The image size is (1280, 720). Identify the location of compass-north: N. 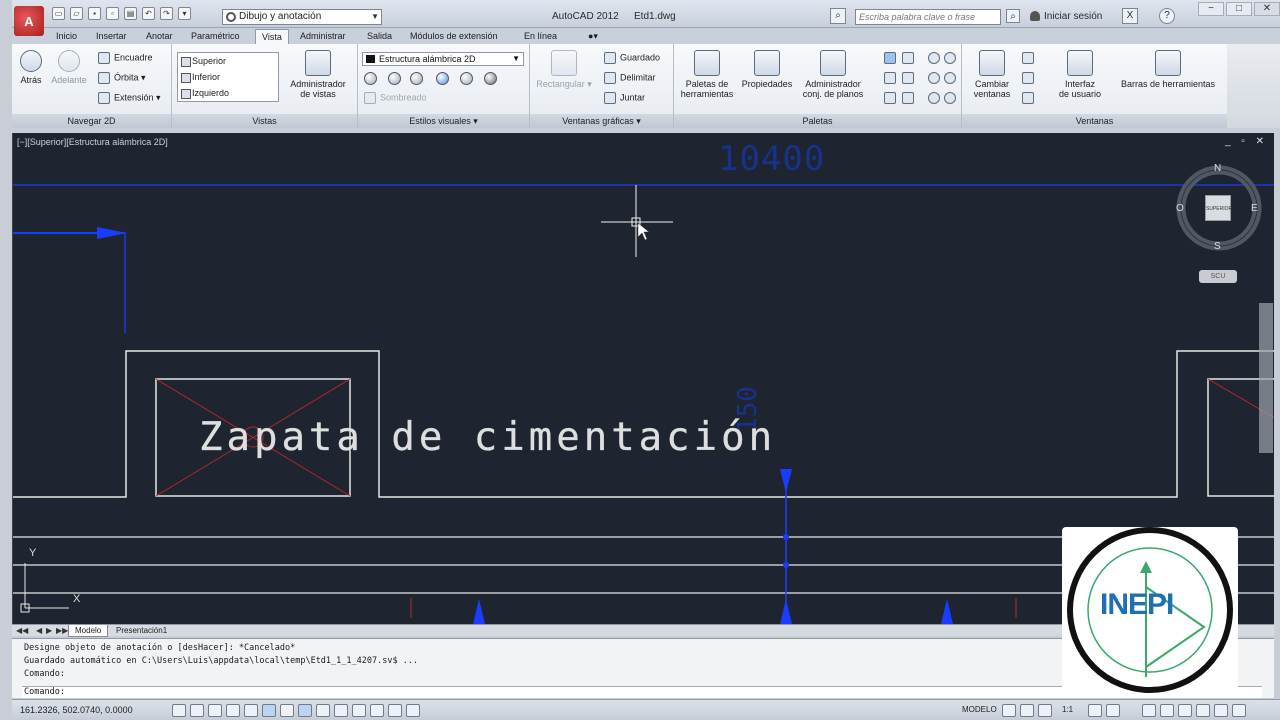
(1217, 168).